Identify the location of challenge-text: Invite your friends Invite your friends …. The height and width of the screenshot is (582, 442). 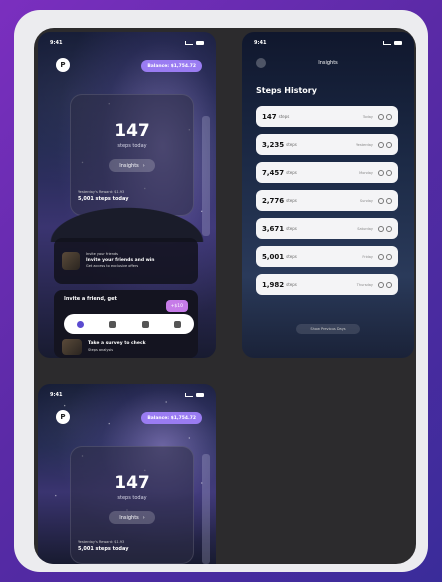
(120, 260).